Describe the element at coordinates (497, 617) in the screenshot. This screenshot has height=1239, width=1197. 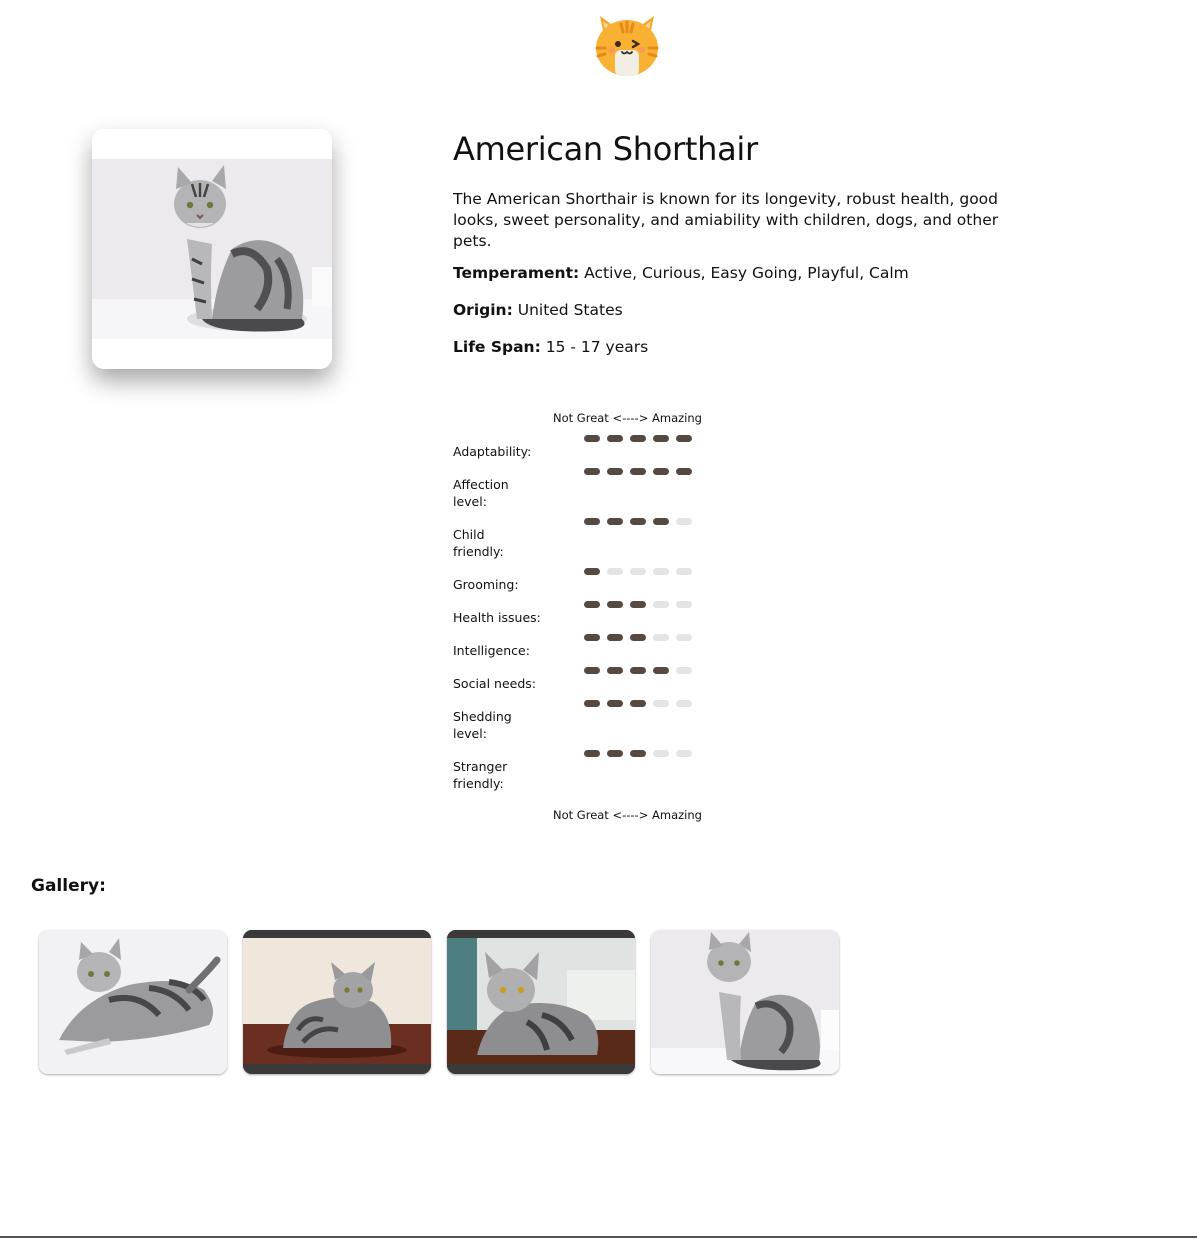
I see `rating-label: Health issues:` at that location.